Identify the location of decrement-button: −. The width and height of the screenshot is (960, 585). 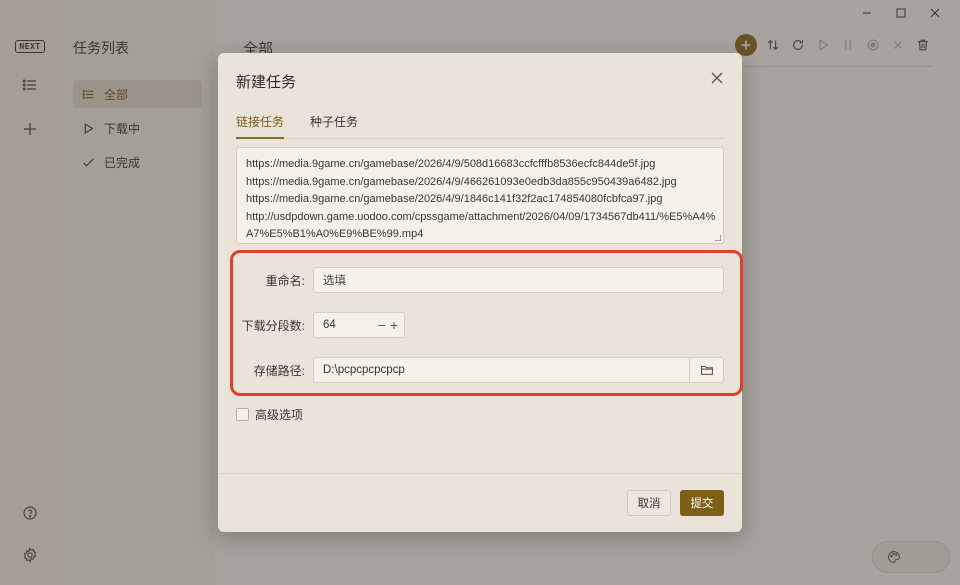
(382, 325).